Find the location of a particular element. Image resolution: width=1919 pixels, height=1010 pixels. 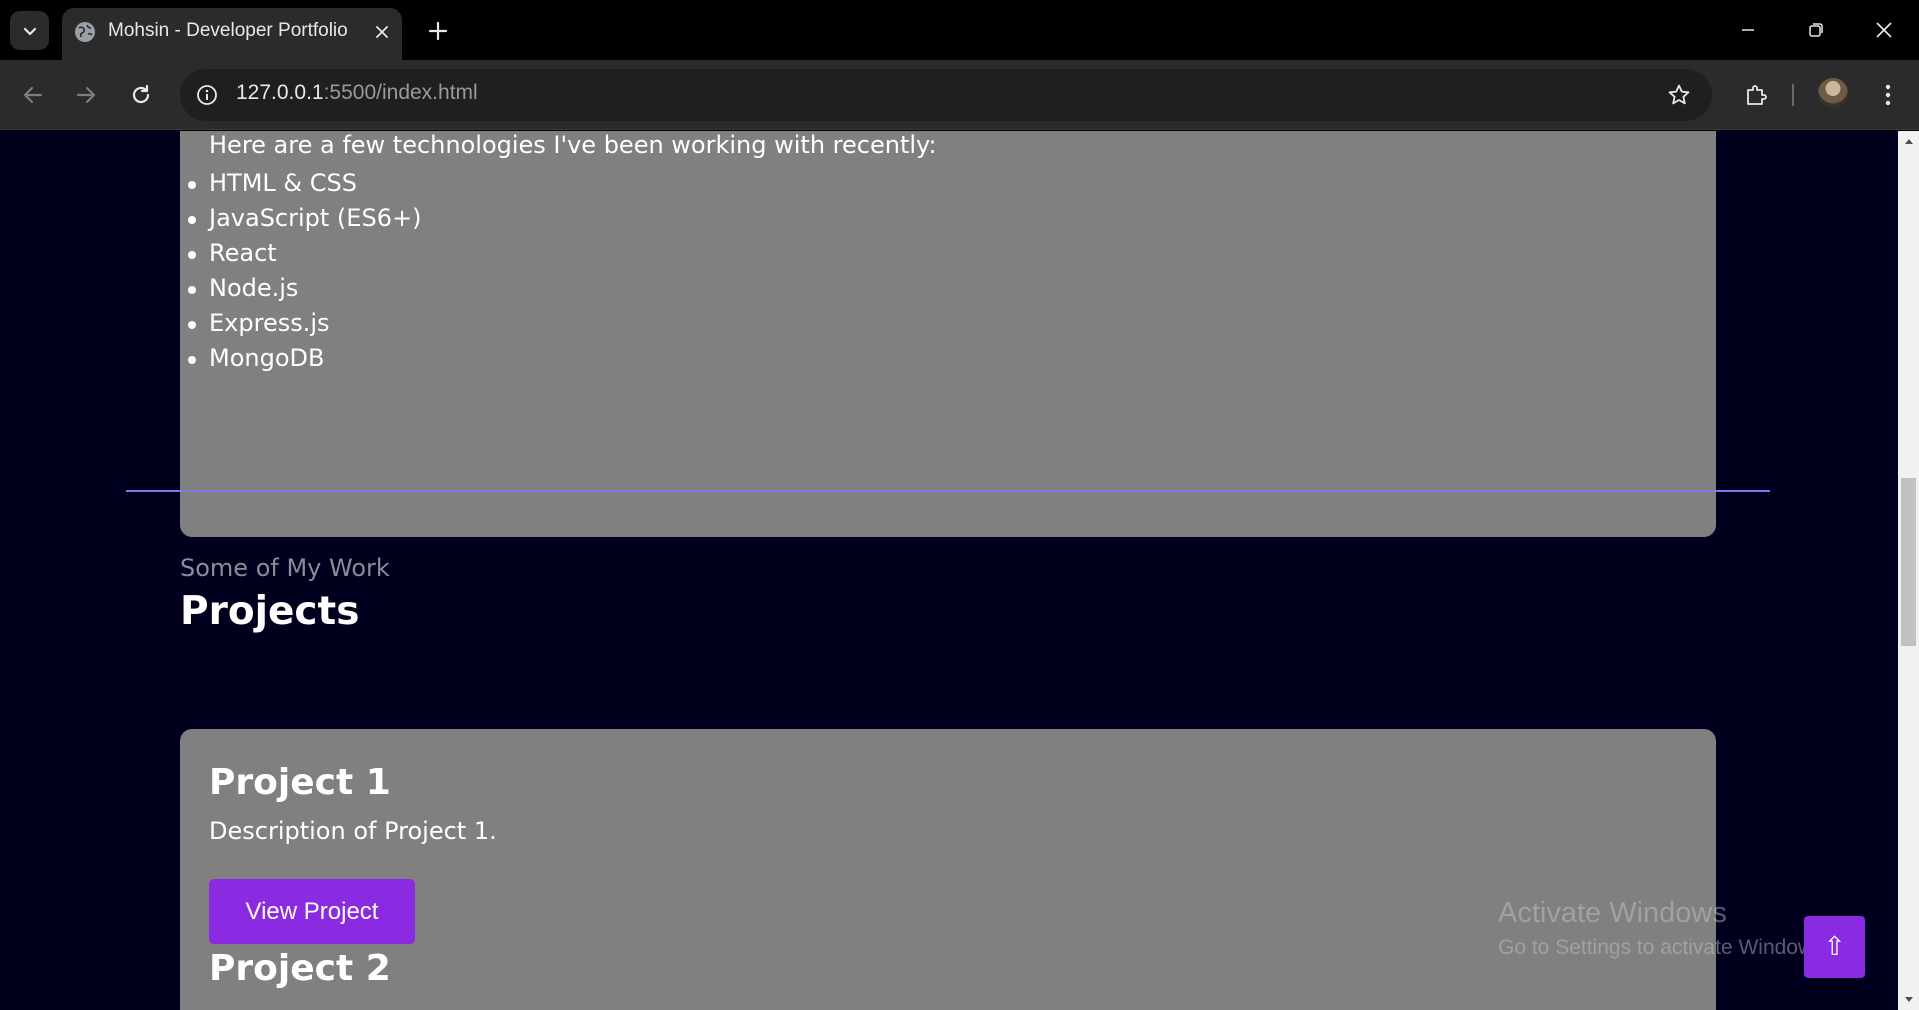

forward-button is located at coordinates (86, 95).